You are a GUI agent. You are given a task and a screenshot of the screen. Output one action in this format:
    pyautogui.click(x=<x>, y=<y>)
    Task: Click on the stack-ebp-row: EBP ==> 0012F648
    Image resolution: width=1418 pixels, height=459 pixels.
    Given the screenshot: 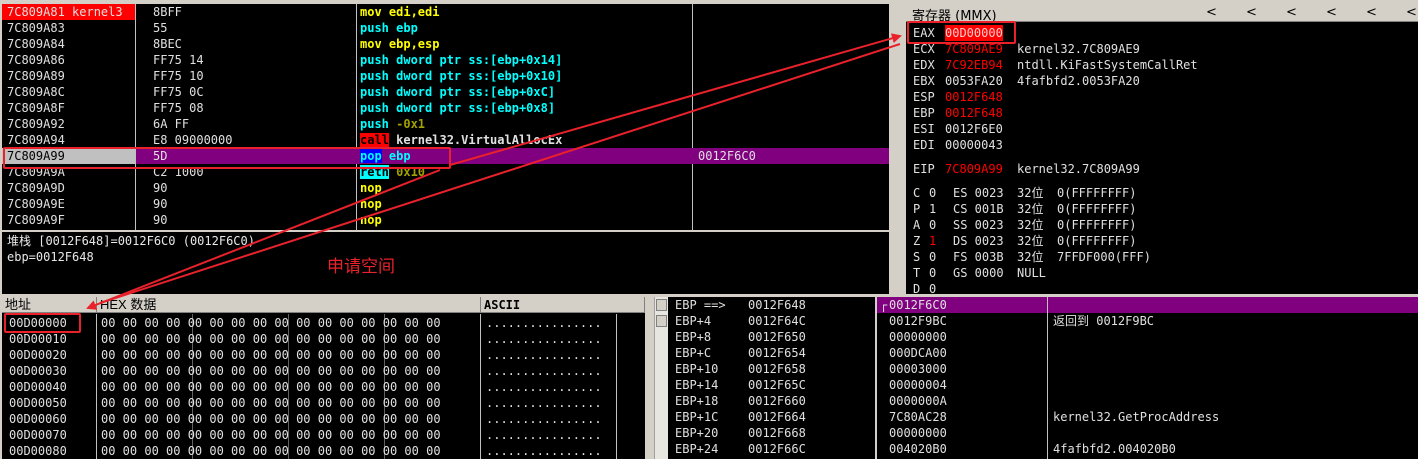 What is the action you would take?
    pyautogui.click(x=771, y=305)
    